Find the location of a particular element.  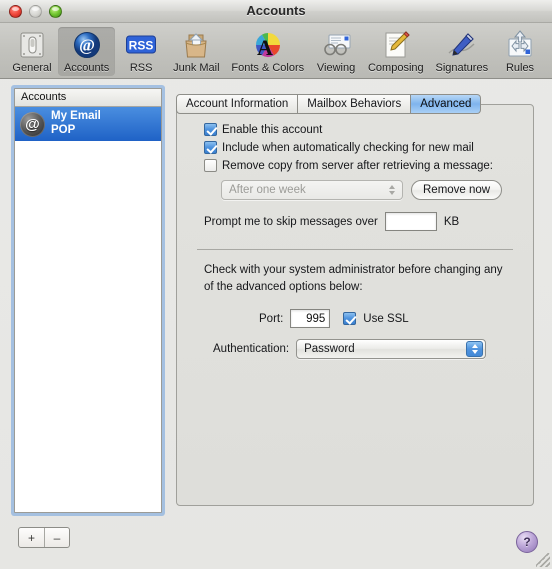

general-icon is located at coordinates (32, 45).